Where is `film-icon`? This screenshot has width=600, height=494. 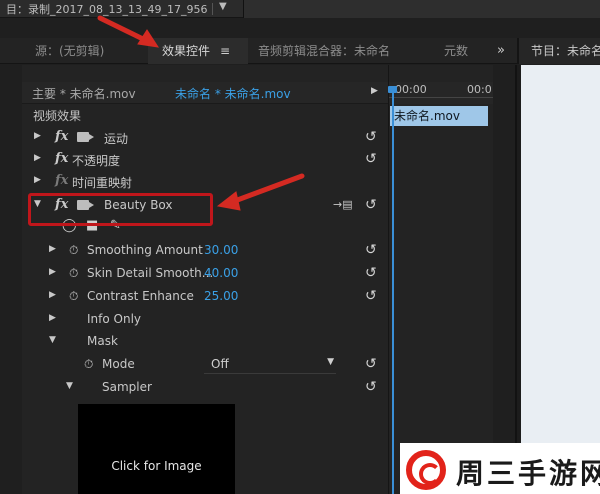
film-icon is located at coordinates (85, 137).